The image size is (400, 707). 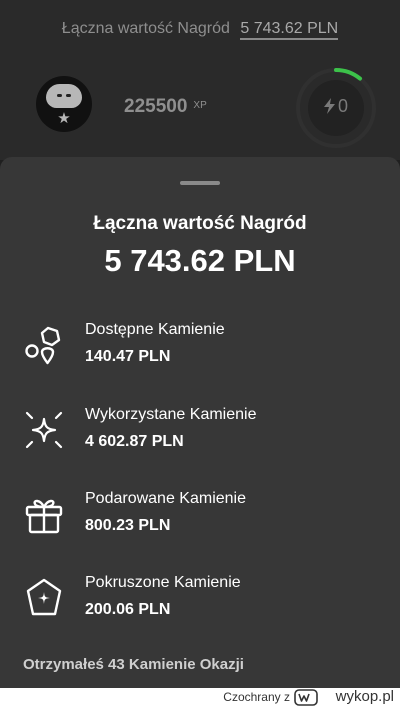 What do you see at coordinates (342, 106) in the screenshot?
I see `energy-value: 0` at bounding box center [342, 106].